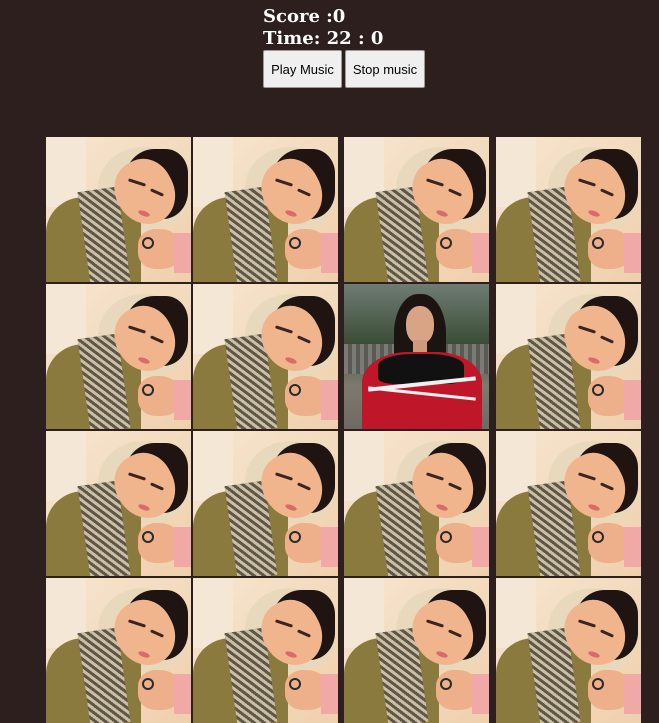  What do you see at coordinates (344, 69) in the screenshot?
I see `music-controls: Play Music Stop music` at bounding box center [344, 69].